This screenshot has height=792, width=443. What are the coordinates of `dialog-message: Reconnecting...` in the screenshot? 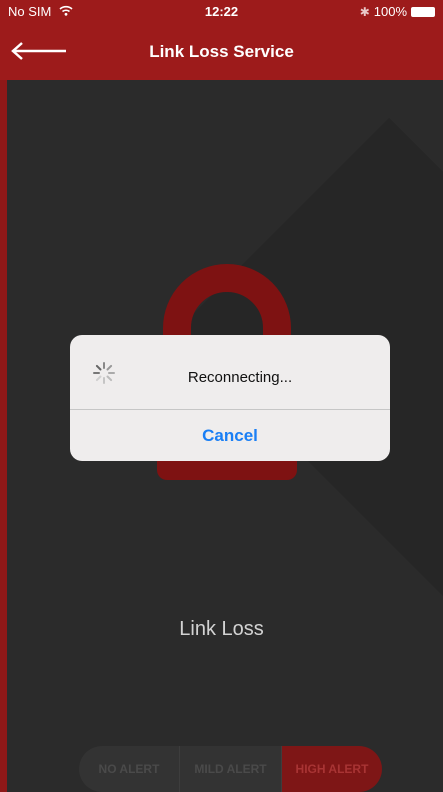 It's located at (240, 377).